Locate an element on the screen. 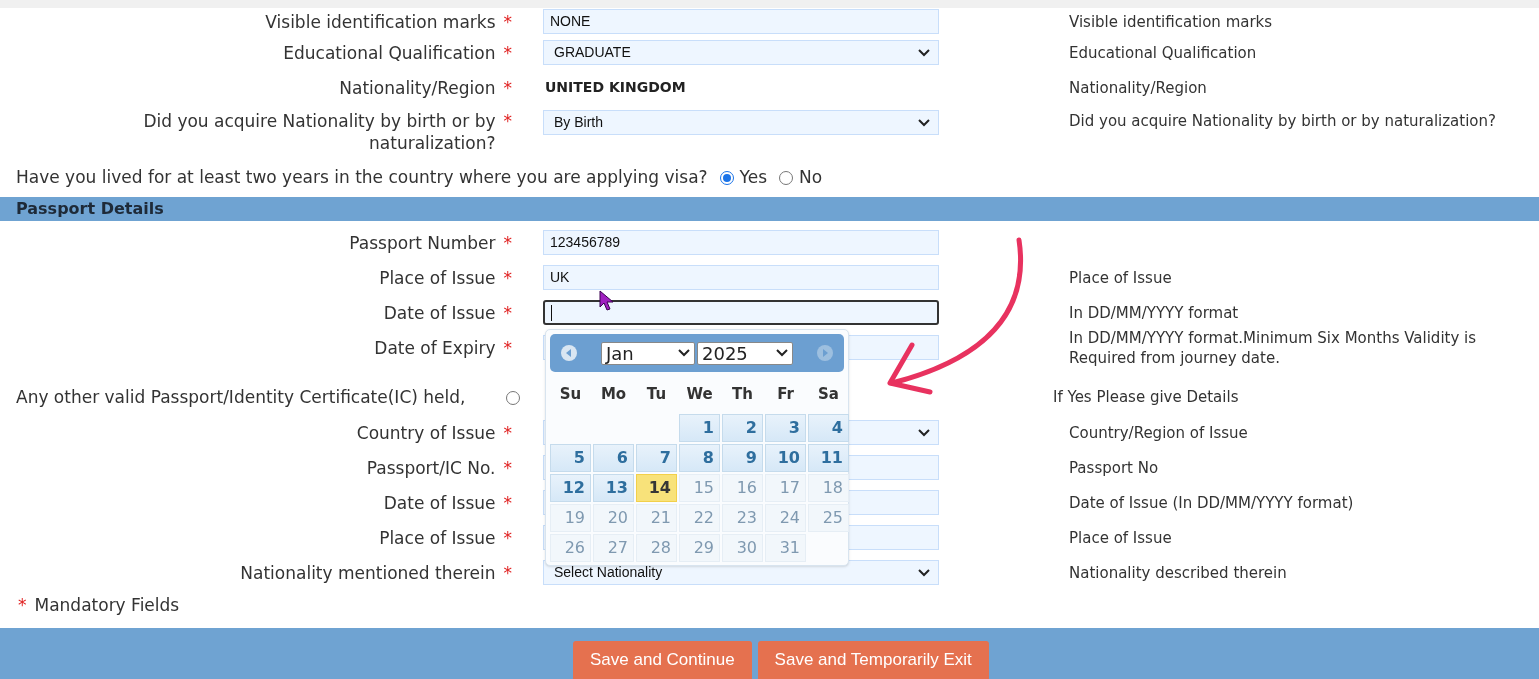  field-label: Date of Expiry is located at coordinates (435, 347).